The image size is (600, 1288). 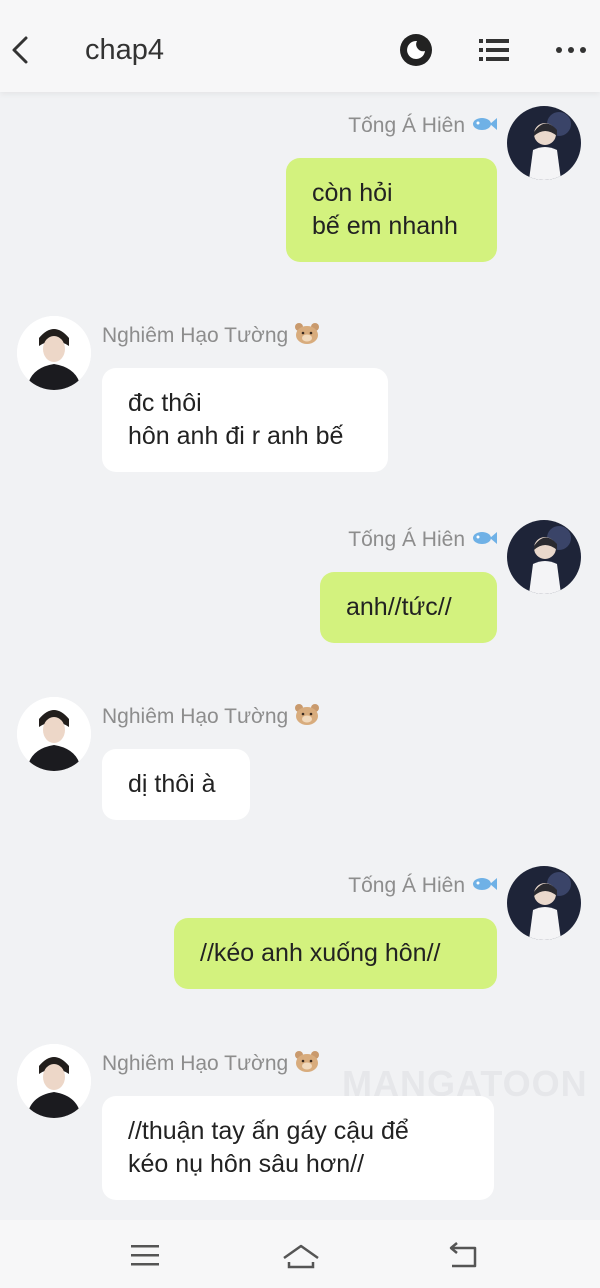 I want to click on message-item: Tống Á Hiên anh//tức//, so click(x=300, y=585).